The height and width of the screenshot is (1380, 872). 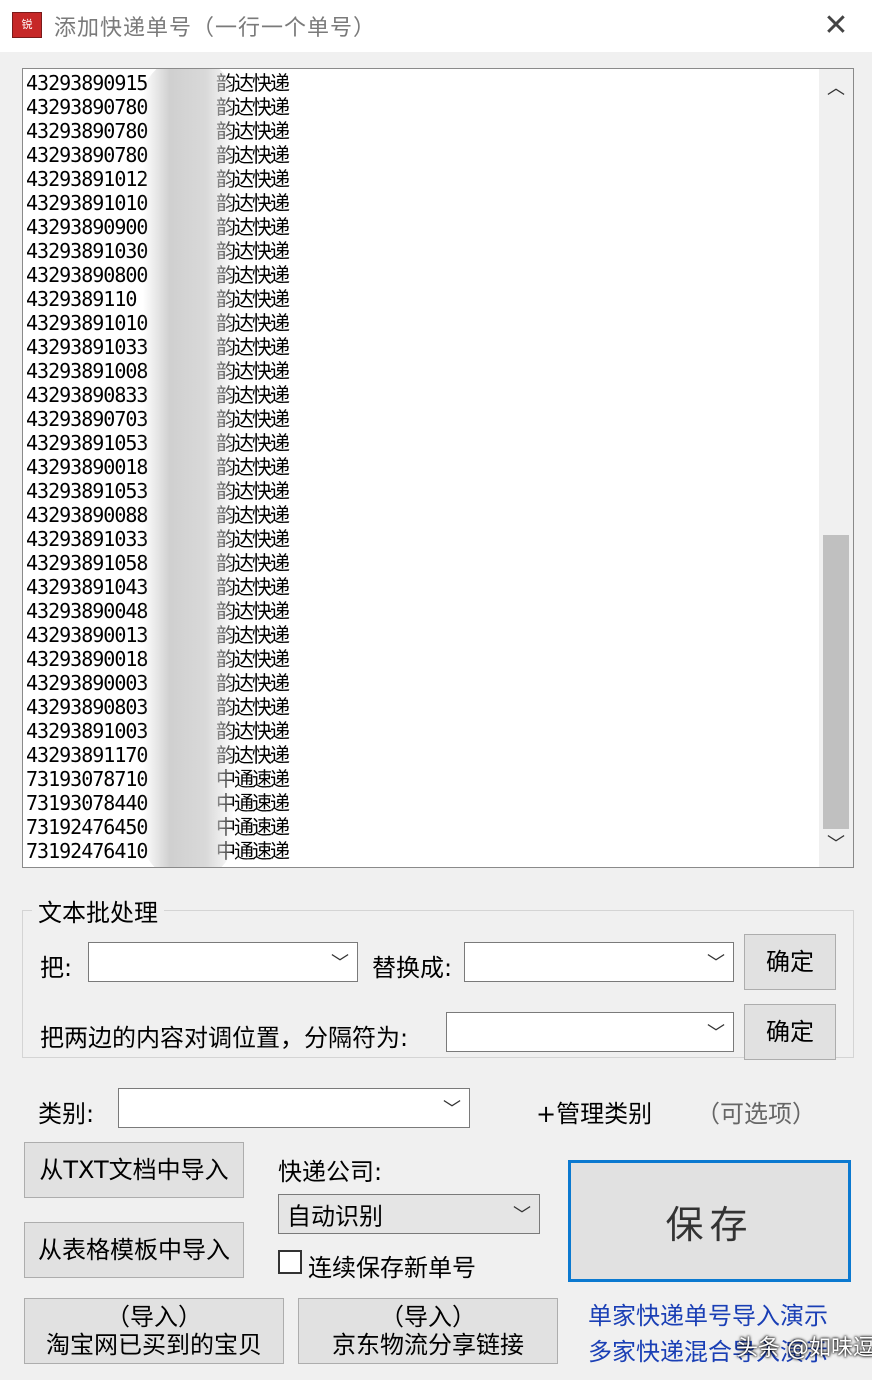 What do you see at coordinates (330, 1172) in the screenshot?
I see `courier-label: 快递公司:` at bounding box center [330, 1172].